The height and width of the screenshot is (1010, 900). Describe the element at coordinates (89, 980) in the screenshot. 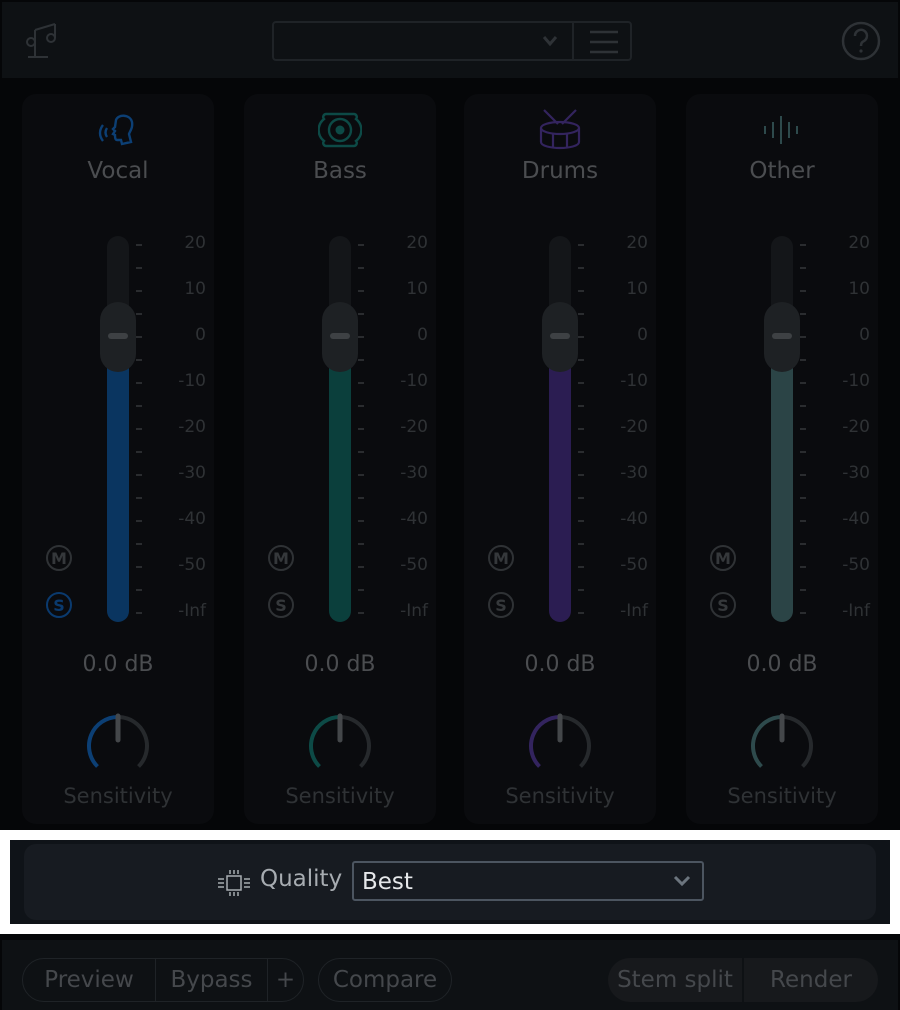

I see `preview-button: Preview` at that location.